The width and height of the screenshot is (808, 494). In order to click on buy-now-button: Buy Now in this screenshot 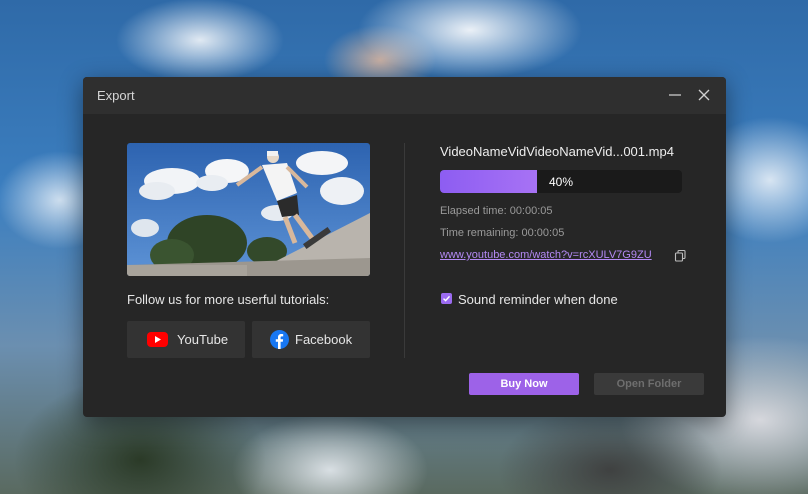, I will do `click(524, 384)`.